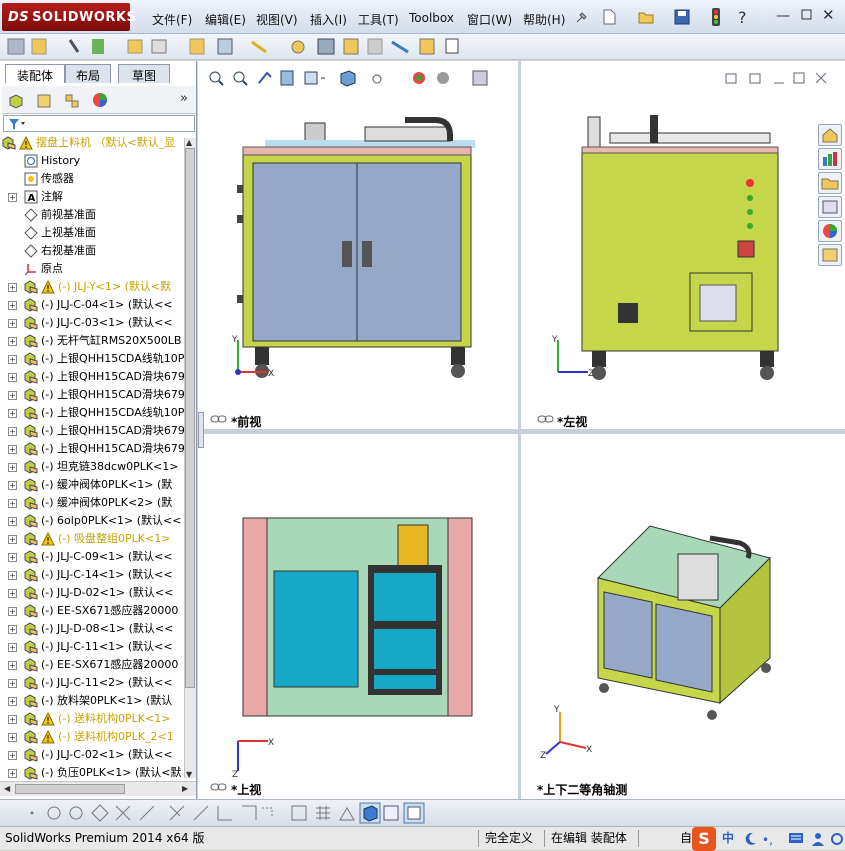  Describe the element at coordinates (189, 142) in the screenshot. I see `scroll-up-arrow-icon: ▲` at that location.